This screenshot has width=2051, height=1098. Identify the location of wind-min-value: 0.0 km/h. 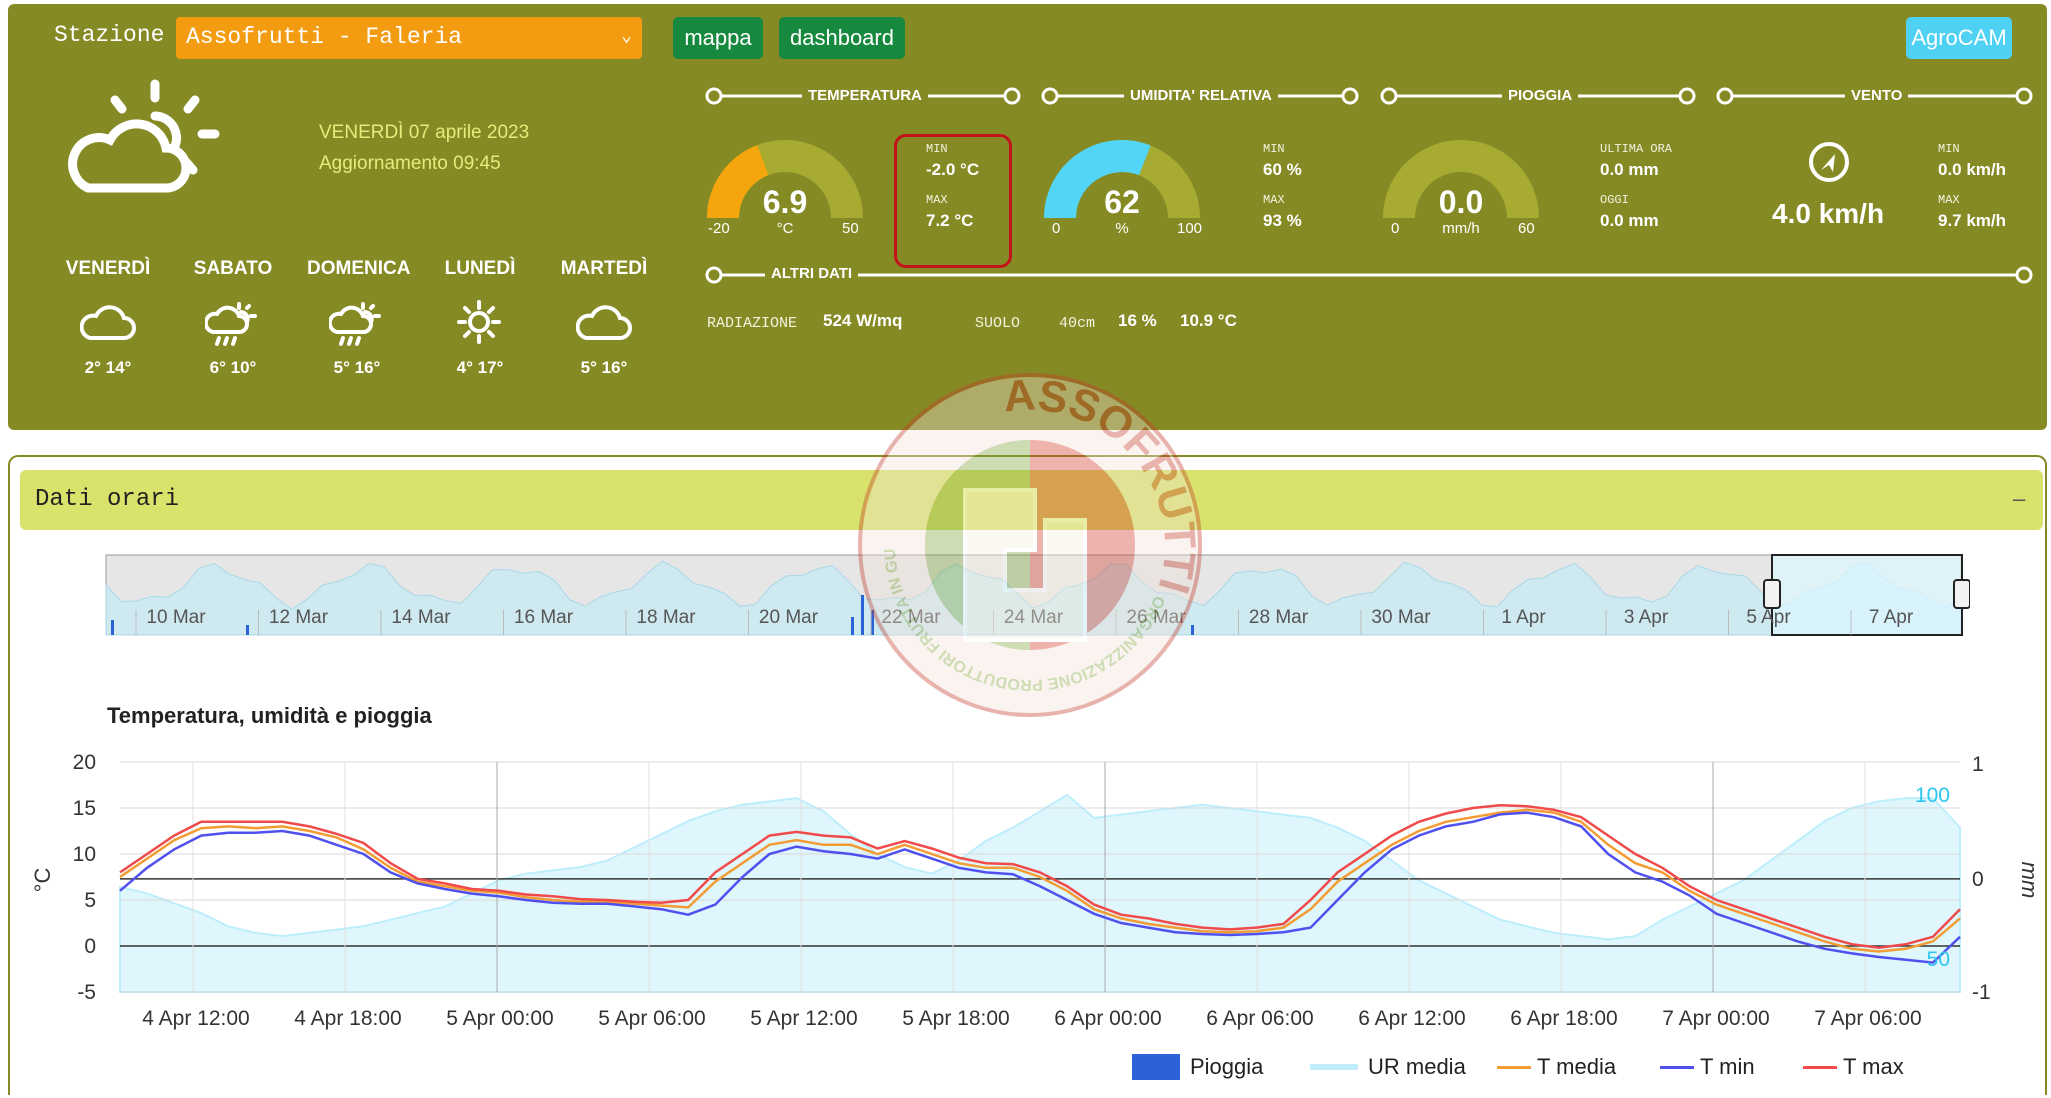
(1972, 169).